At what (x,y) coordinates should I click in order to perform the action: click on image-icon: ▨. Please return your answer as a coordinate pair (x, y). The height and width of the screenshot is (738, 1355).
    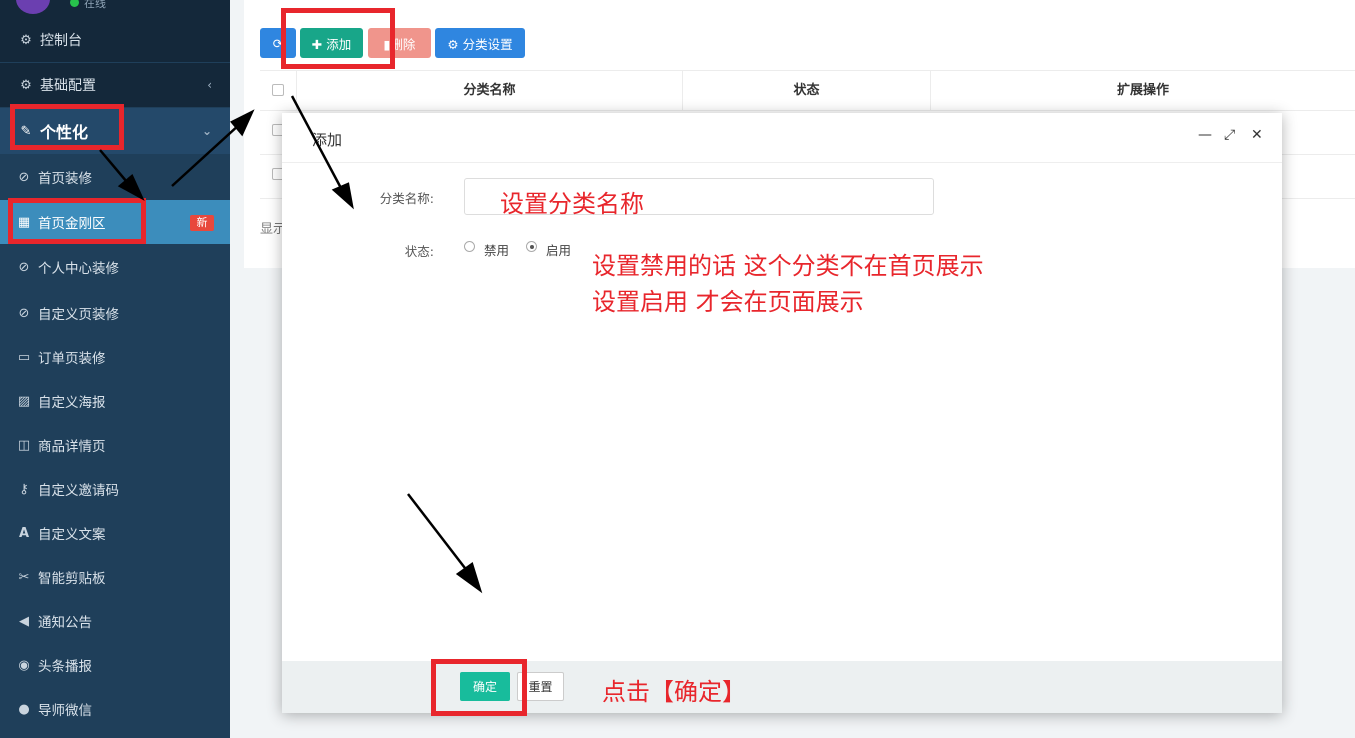
    Looking at the image, I should click on (24, 401).